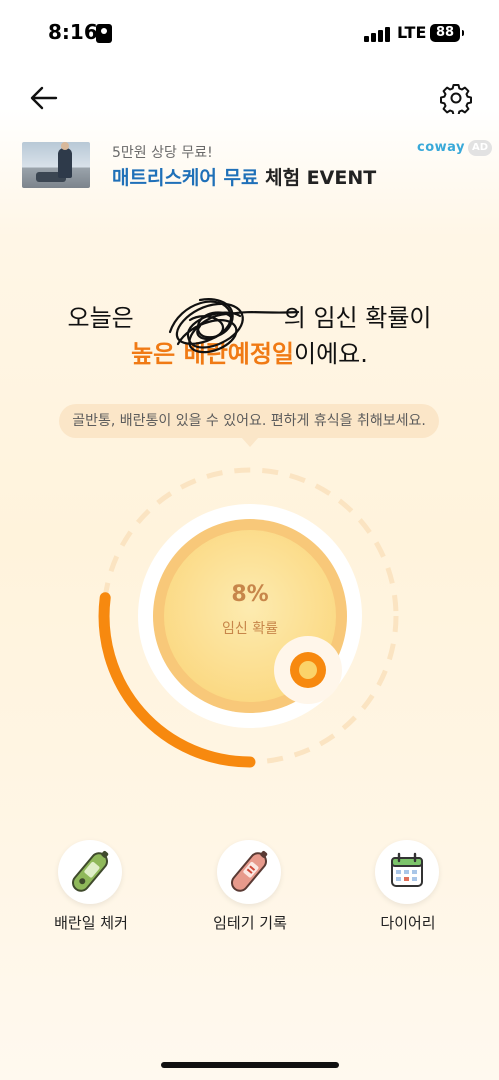  I want to click on ad-thumbnail, so click(56, 165).